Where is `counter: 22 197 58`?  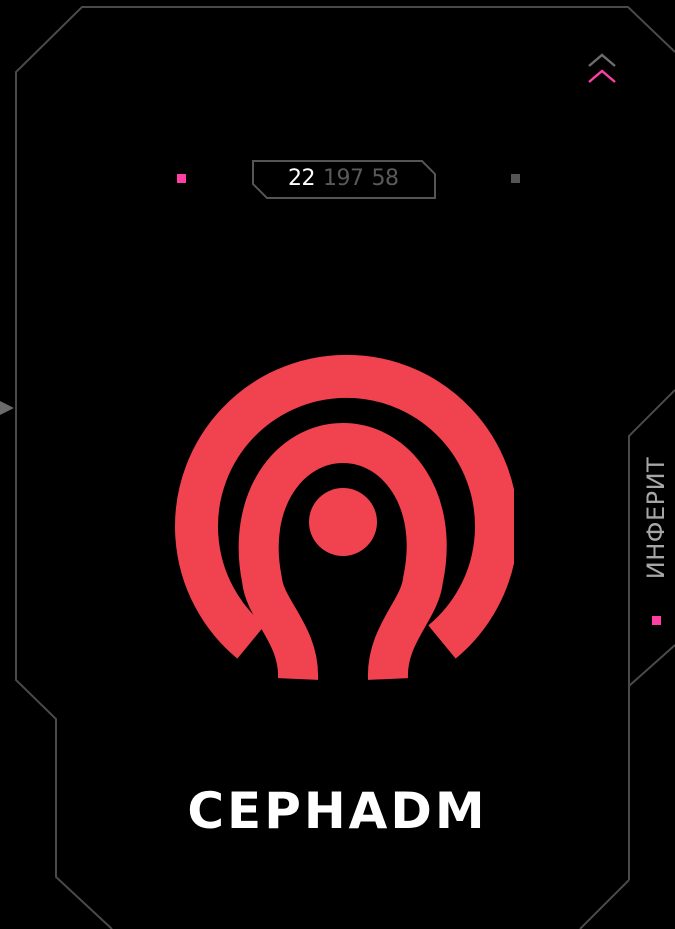
counter: 22 197 58 is located at coordinates (347, 178).